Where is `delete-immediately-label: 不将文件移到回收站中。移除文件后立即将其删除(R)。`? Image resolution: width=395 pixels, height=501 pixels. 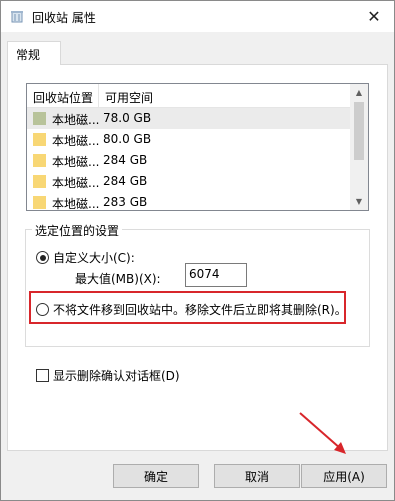
delete-immediately-label: 不将文件移到回收站中。移除文件后立即将其删除(R)。 is located at coordinates (200, 310).